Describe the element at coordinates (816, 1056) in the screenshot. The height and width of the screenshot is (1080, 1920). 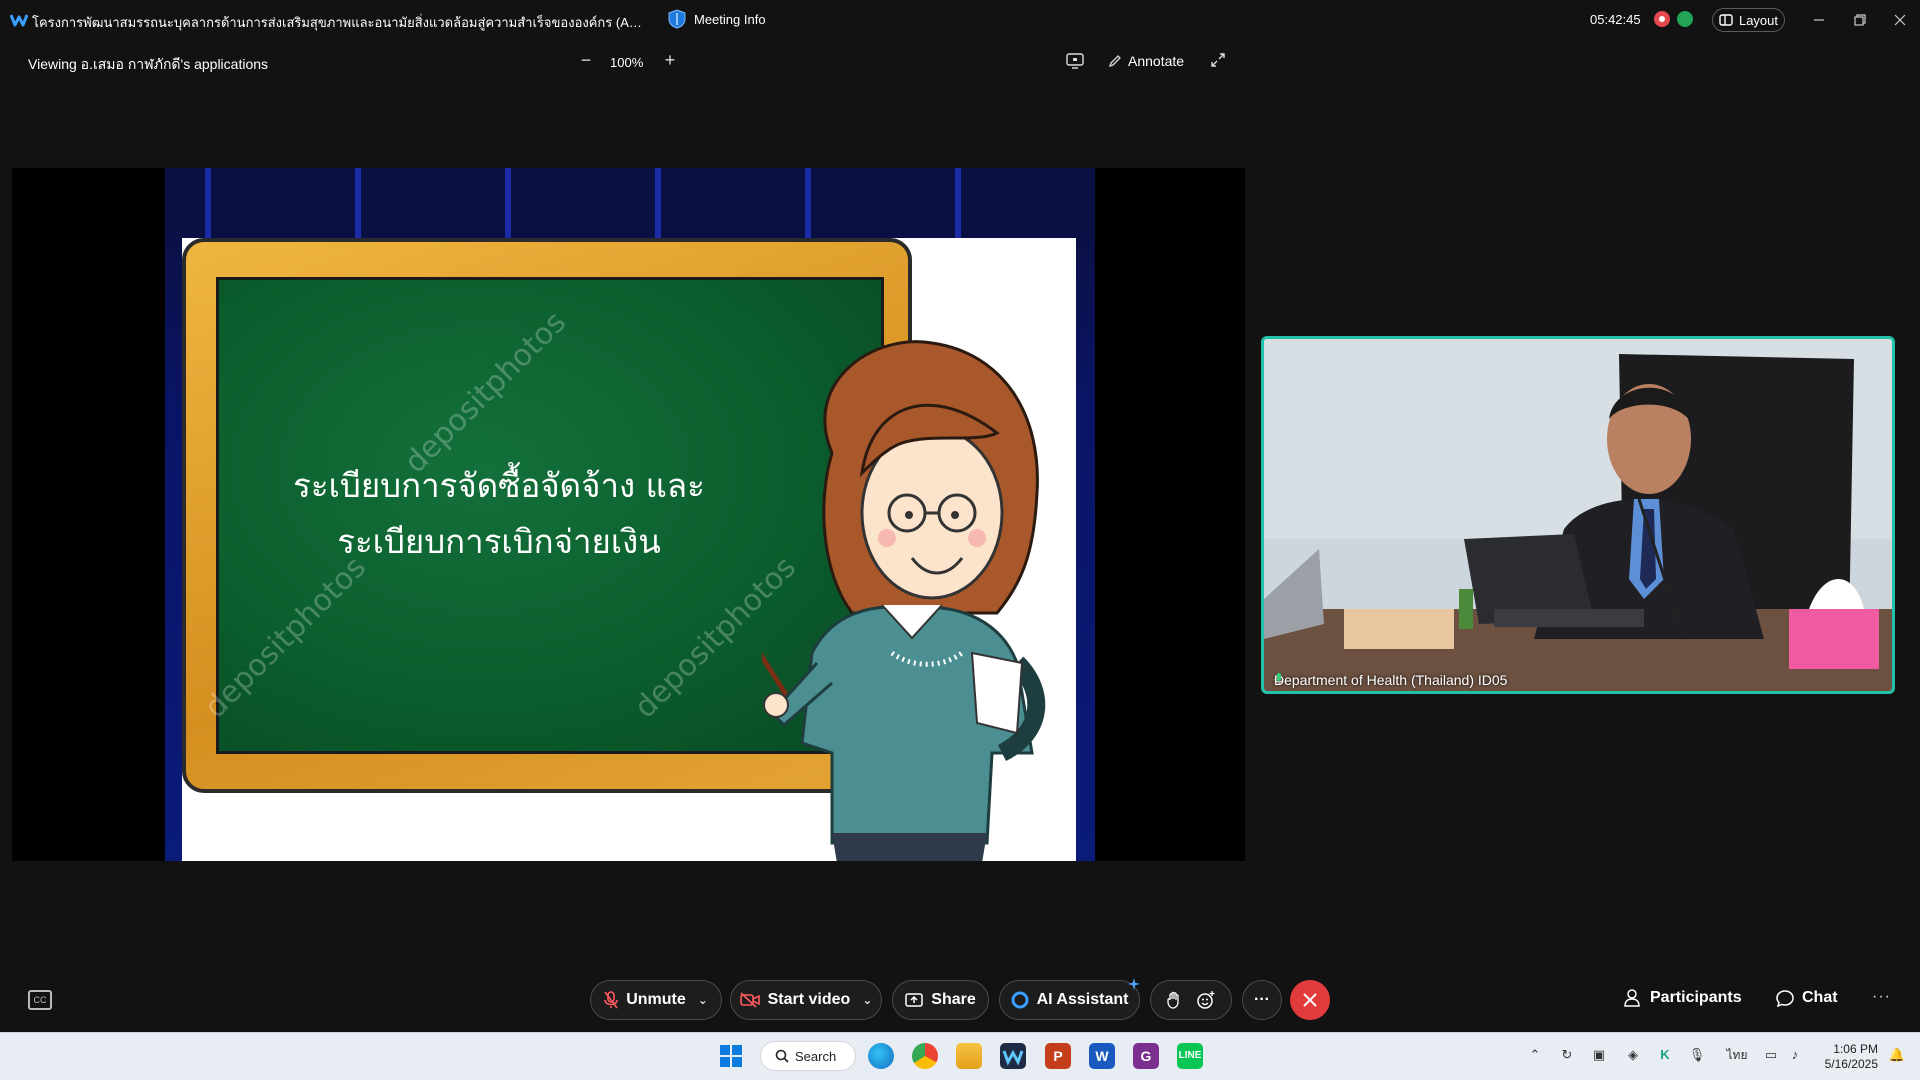
I see `taskbar-search-label: Search` at that location.